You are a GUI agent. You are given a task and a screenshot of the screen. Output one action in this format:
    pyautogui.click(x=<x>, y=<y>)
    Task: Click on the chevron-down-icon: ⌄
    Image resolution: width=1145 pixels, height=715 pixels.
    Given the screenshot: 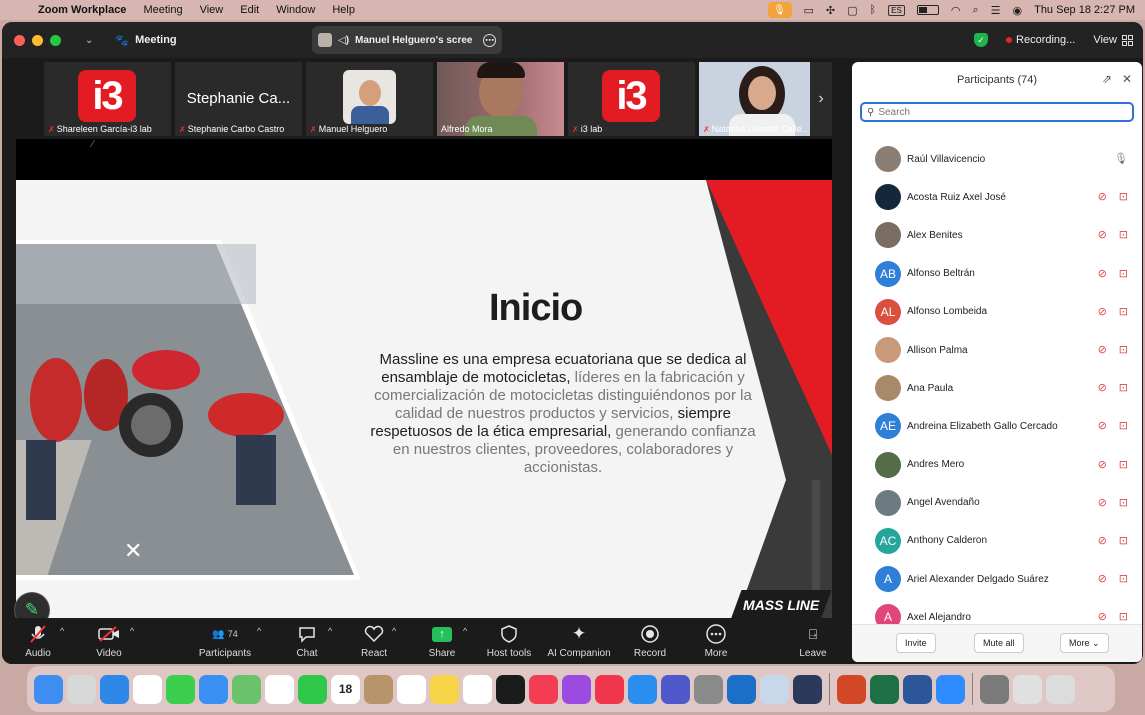 What is the action you would take?
    pyautogui.click(x=89, y=40)
    